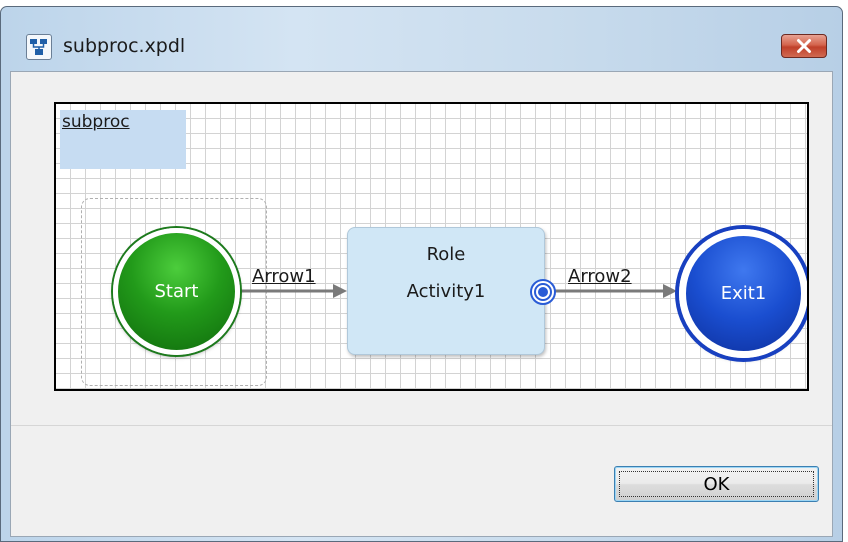 The image size is (848, 542). What do you see at coordinates (446, 254) in the screenshot?
I see `activity-role-label: Role` at bounding box center [446, 254].